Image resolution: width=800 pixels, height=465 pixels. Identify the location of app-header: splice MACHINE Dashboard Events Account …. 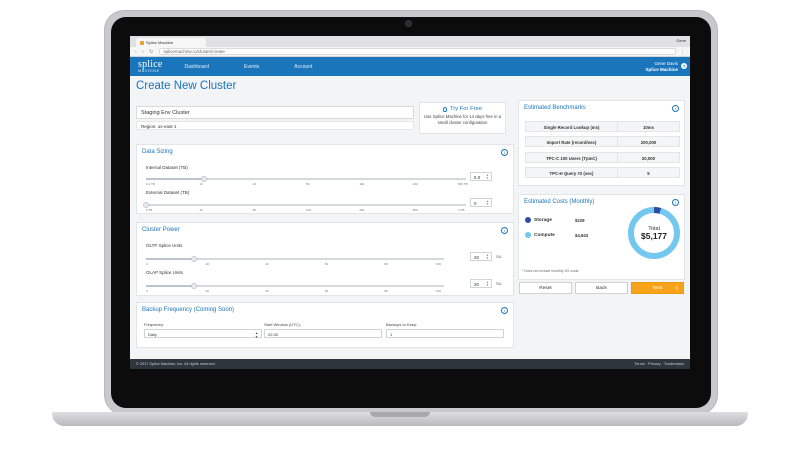
(410, 66).